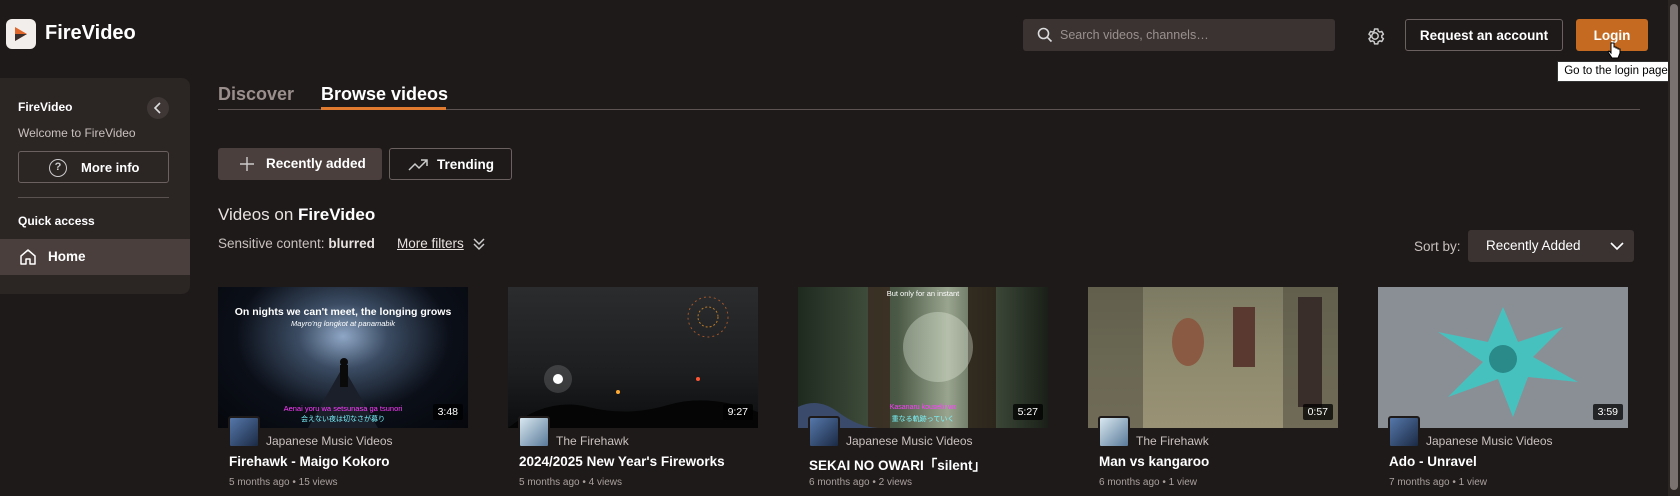  Describe the element at coordinates (351, 243) in the screenshot. I see `sensitive-content-value: blurred` at that location.